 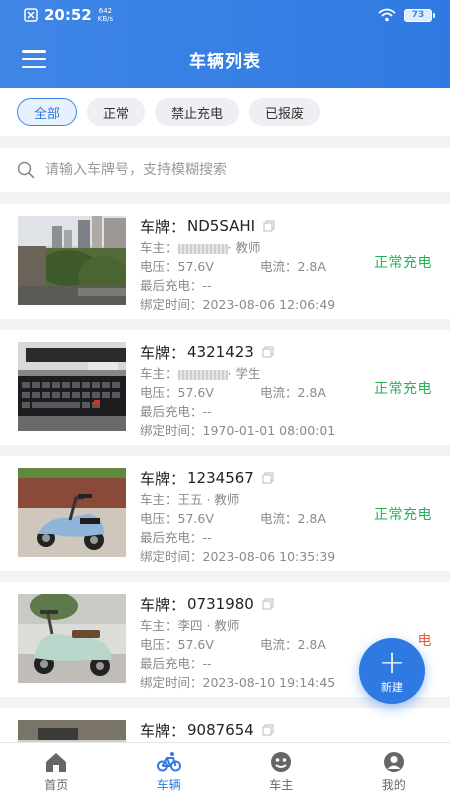 I want to click on search-input, so click(x=235, y=170).